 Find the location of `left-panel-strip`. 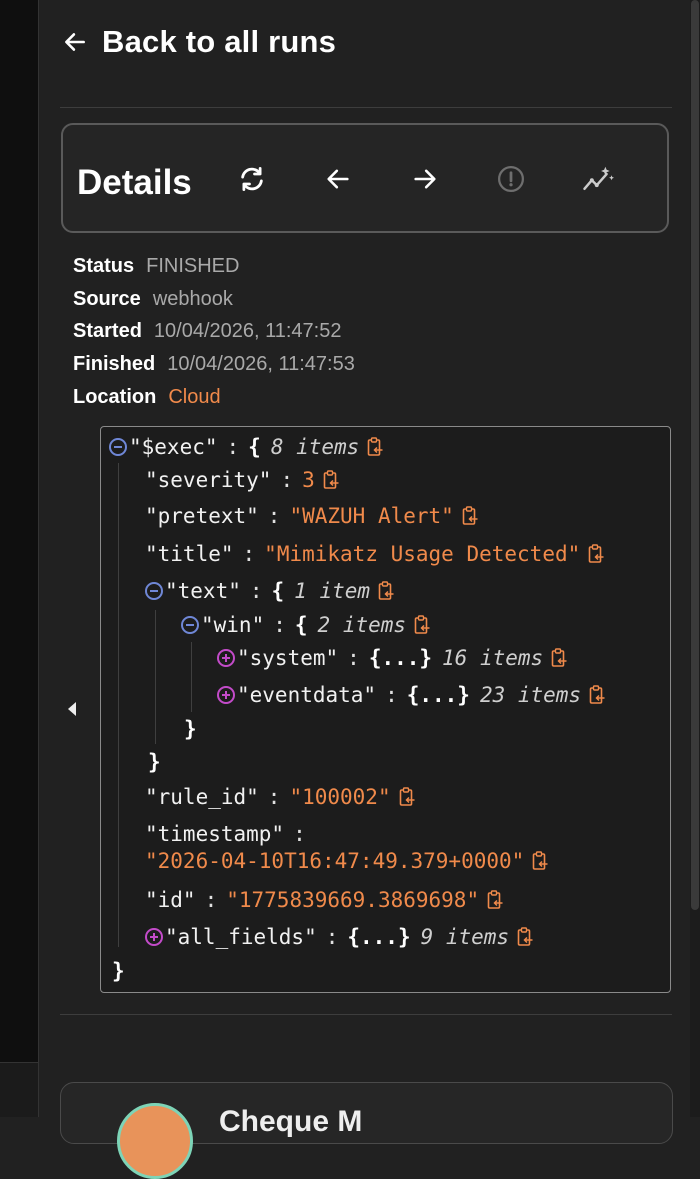

left-panel-strip is located at coordinates (19, 558).